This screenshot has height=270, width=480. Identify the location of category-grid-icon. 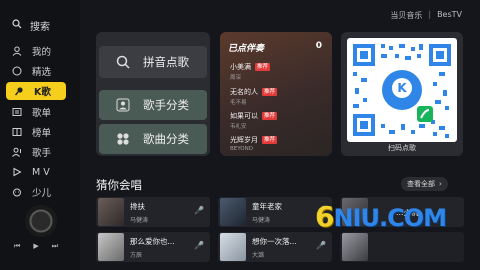
(123, 139).